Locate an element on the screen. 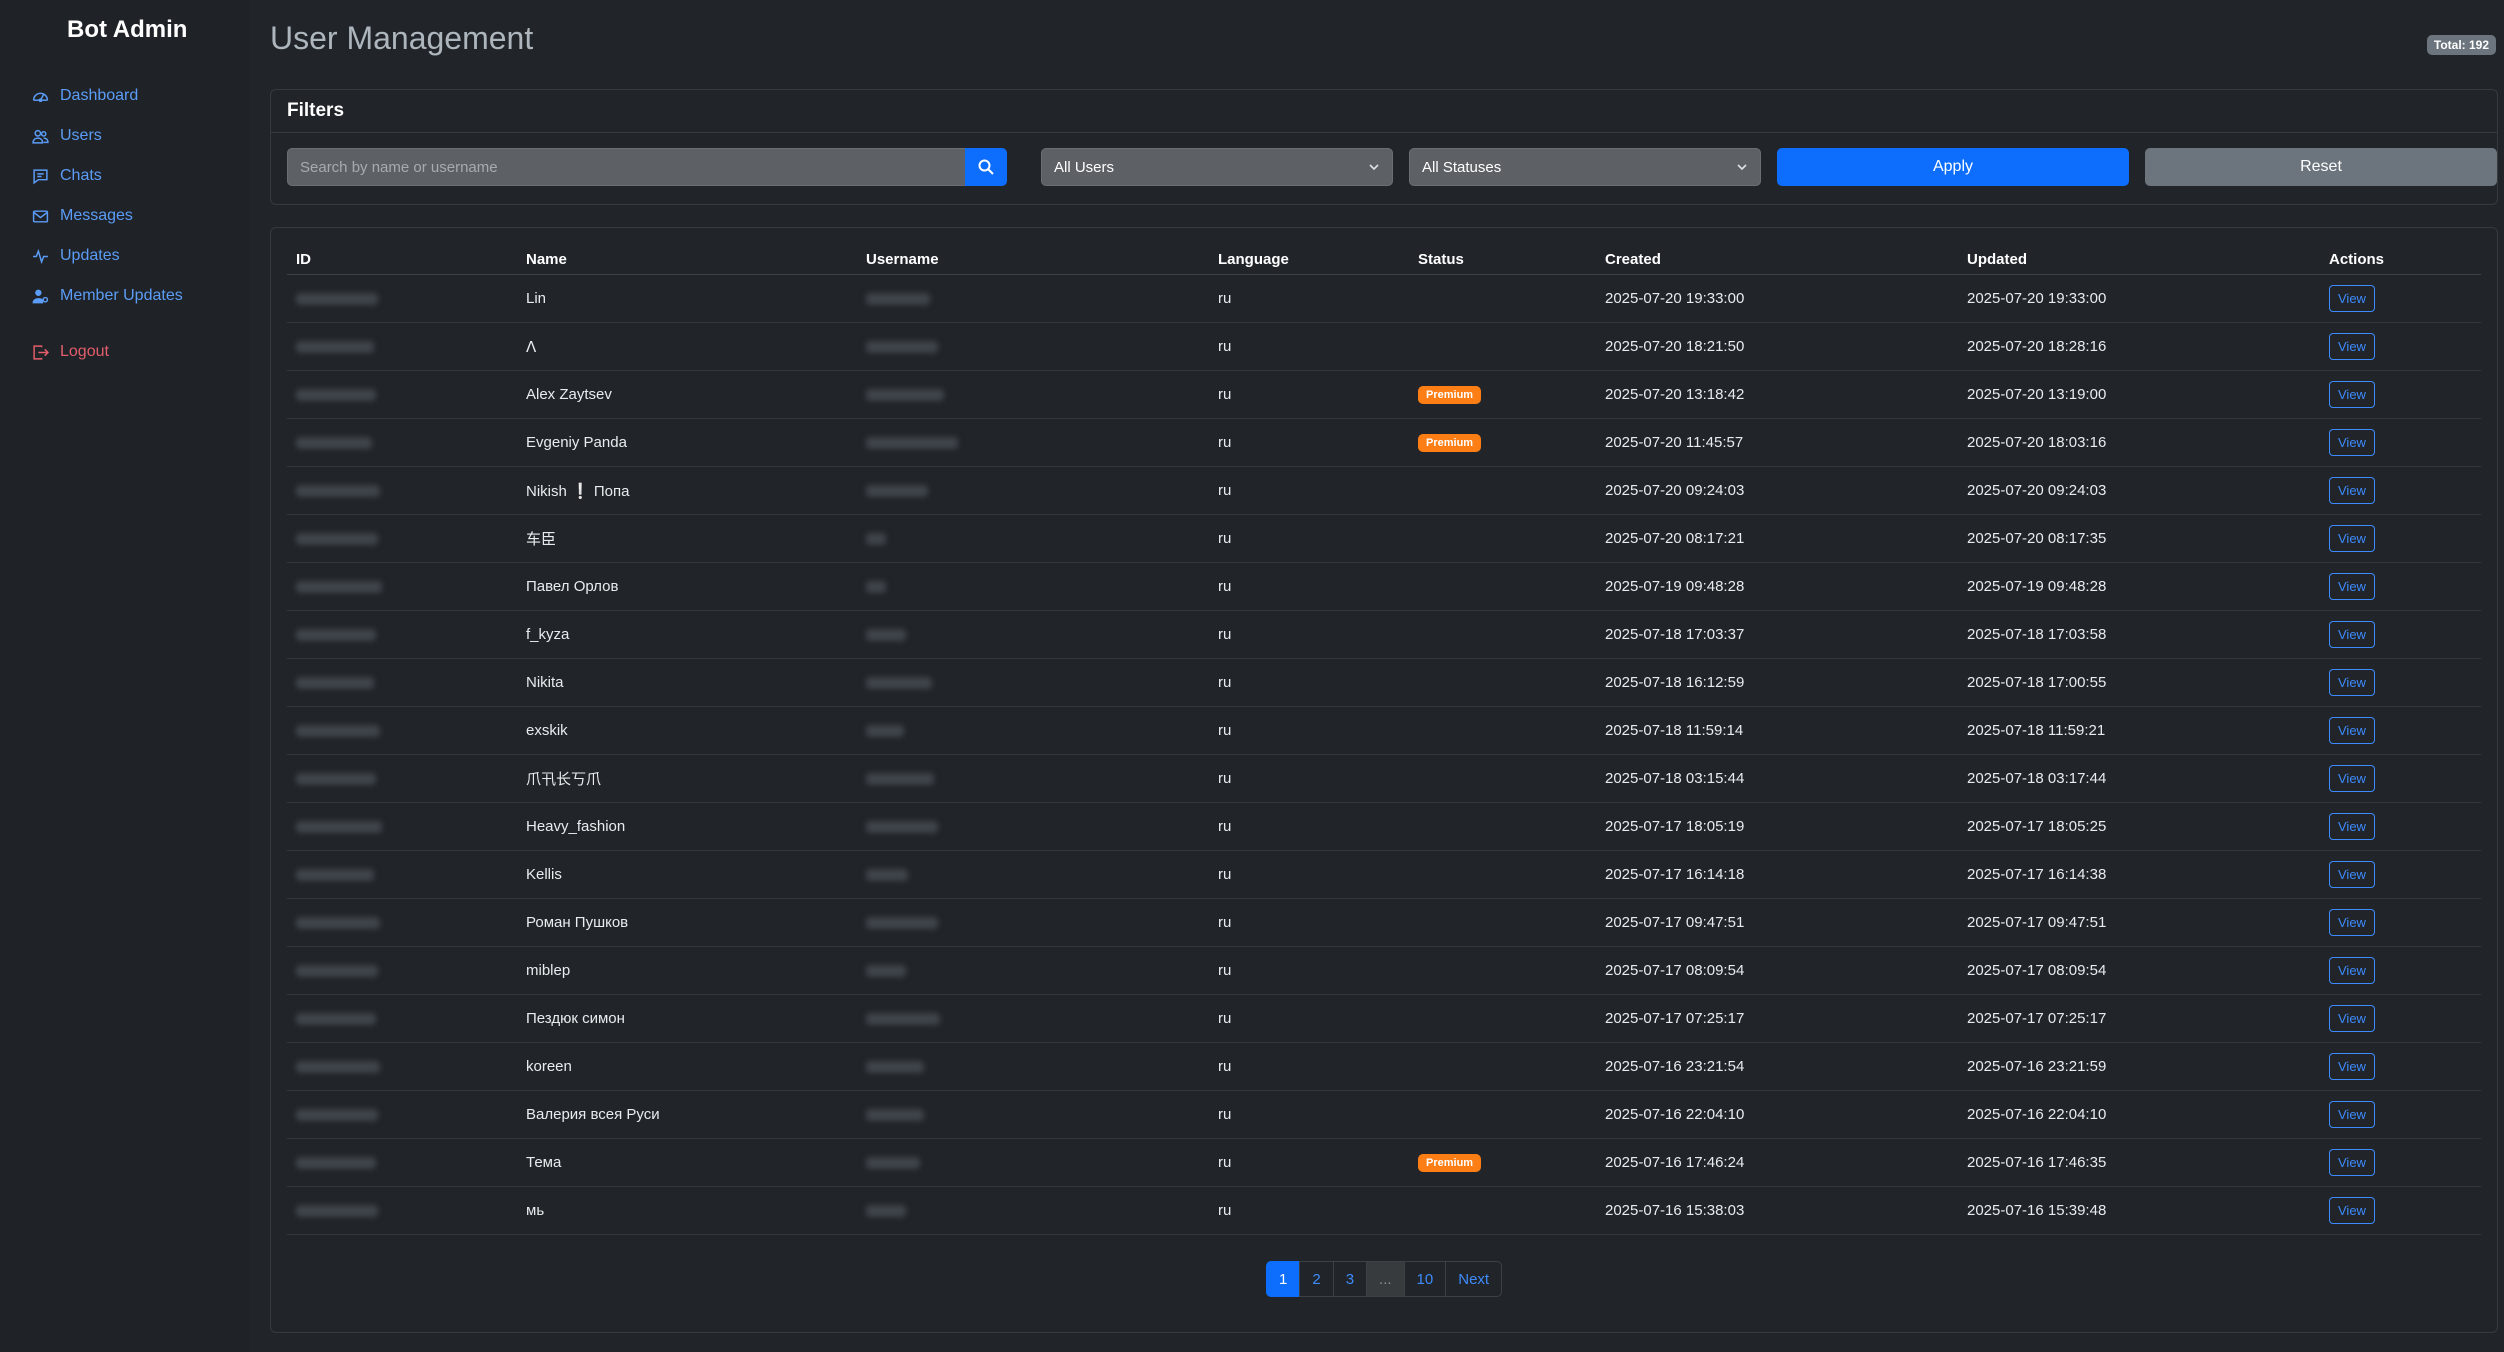 This screenshot has height=1352, width=2504. cell-name: Тема is located at coordinates (687, 1162).